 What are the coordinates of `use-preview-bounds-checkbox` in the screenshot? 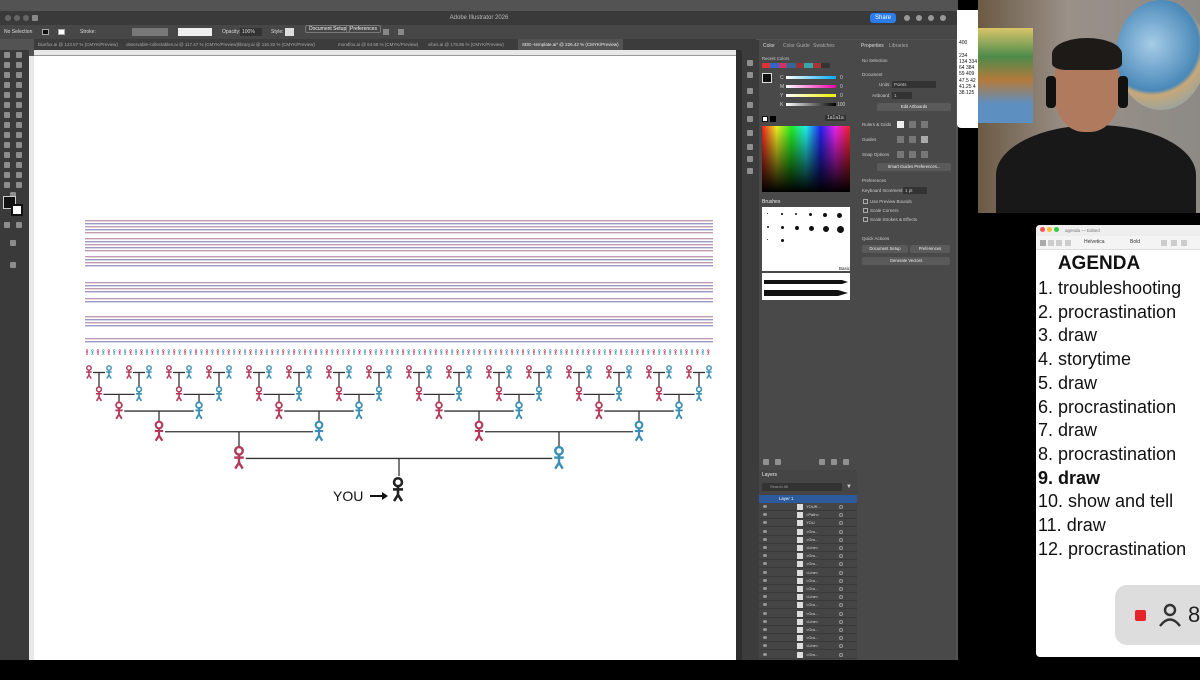 It's located at (865, 201).